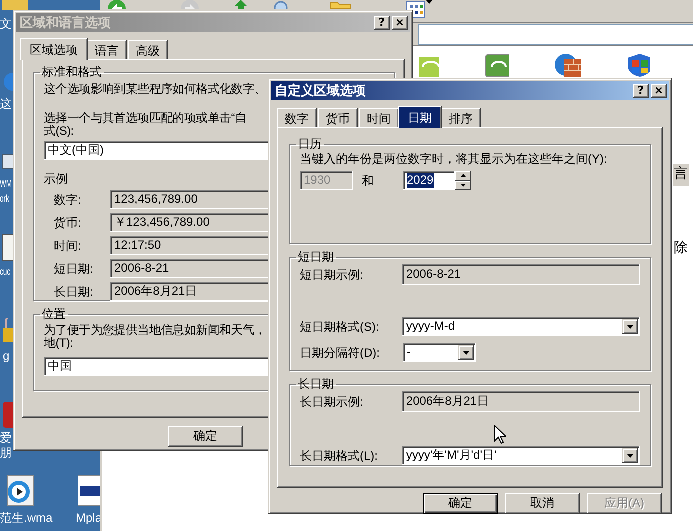  I want to click on sample-field: 2006-8-21, so click(521, 274).